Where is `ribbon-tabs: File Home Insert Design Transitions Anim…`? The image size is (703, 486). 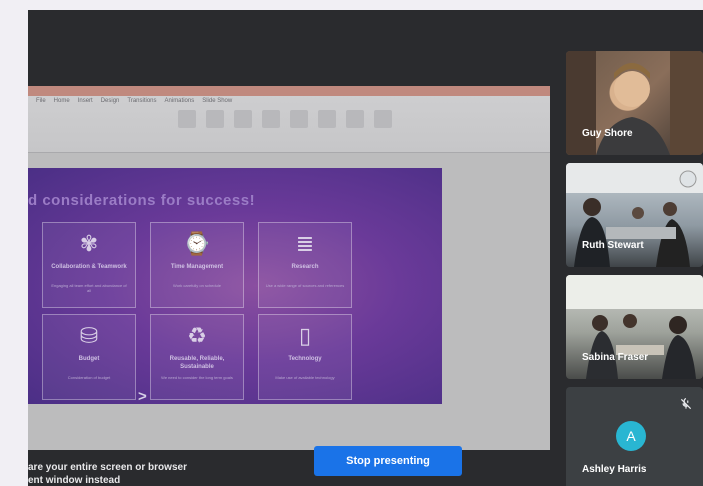 ribbon-tabs: File Home Insert Design Transitions Anim… is located at coordinates (134, 101).